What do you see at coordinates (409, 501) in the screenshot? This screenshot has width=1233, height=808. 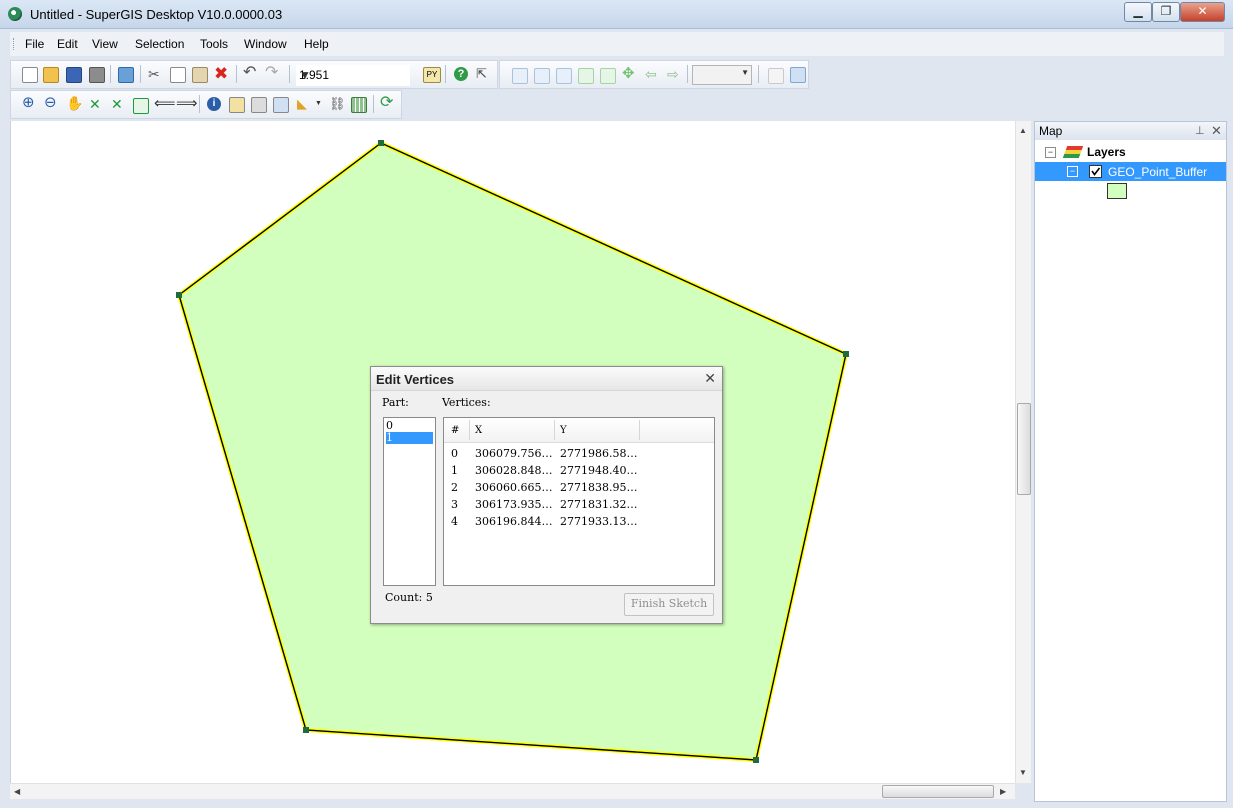 I see `part-list: 0 1` at bounding box center [409, 501].